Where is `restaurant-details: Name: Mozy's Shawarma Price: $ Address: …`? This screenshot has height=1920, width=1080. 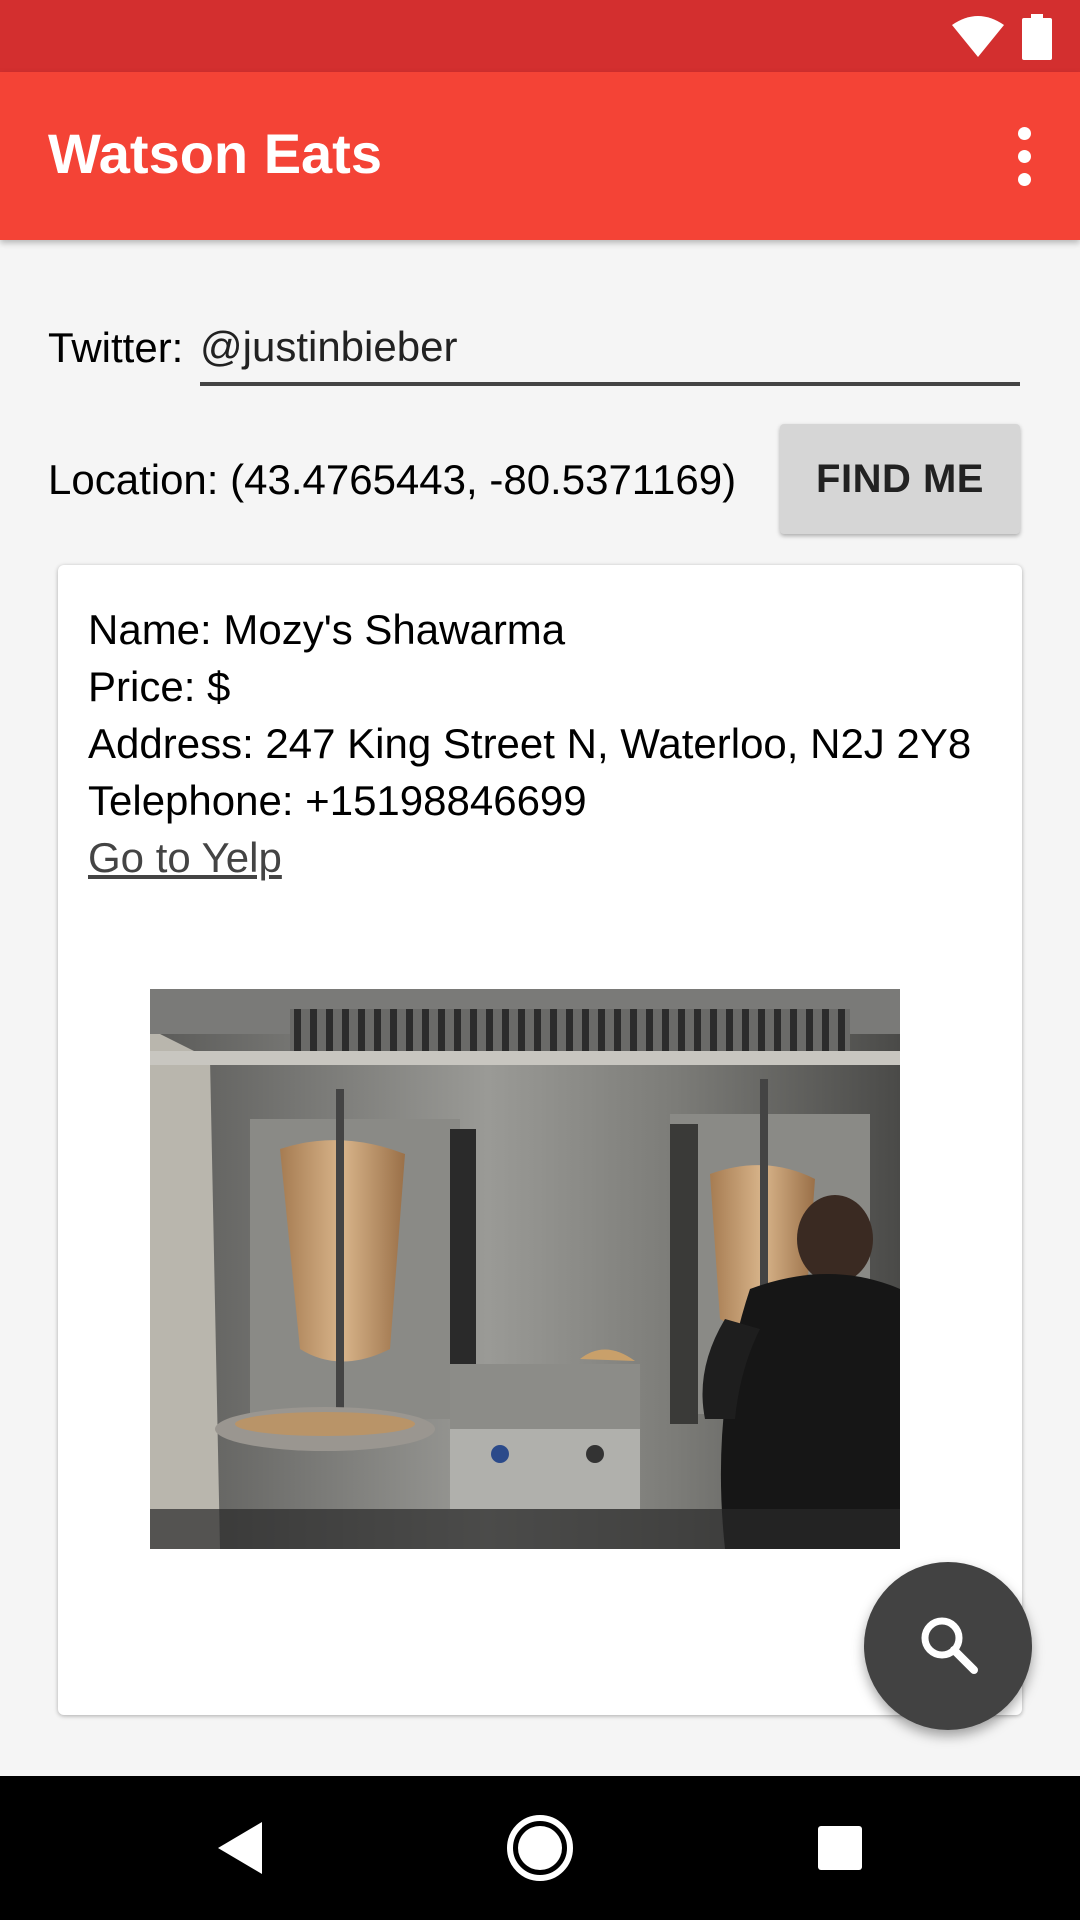 restaurant-details: Name: Mozy's Shawarma Price: $ Address: … is located at coordinates (529, 743).